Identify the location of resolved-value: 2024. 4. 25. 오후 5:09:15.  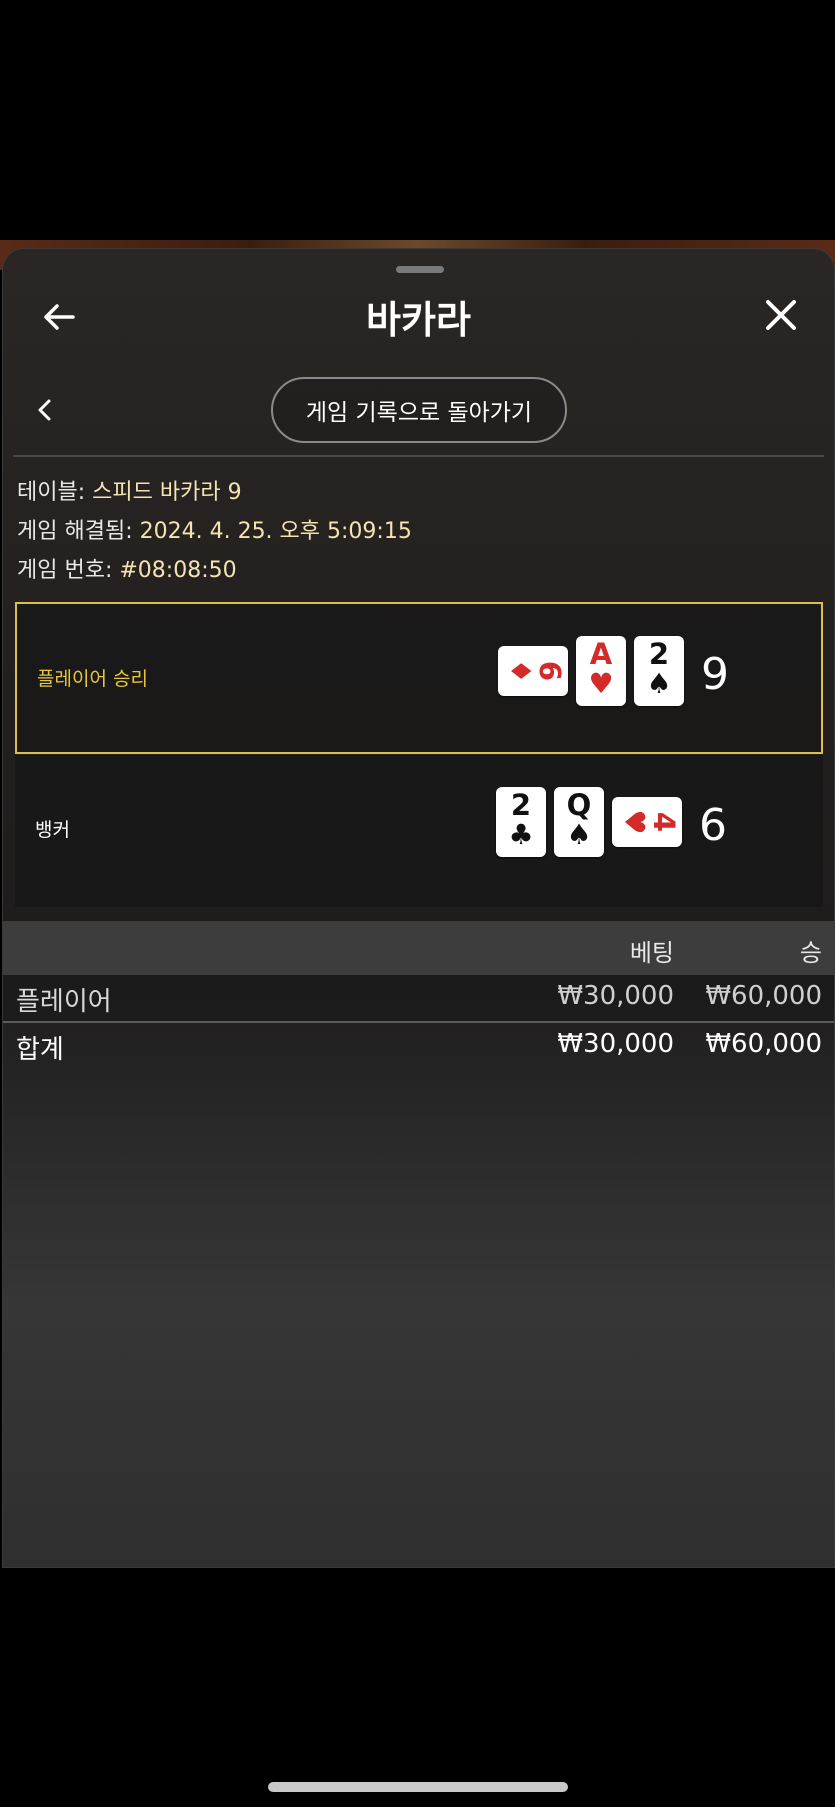
(275, 531).